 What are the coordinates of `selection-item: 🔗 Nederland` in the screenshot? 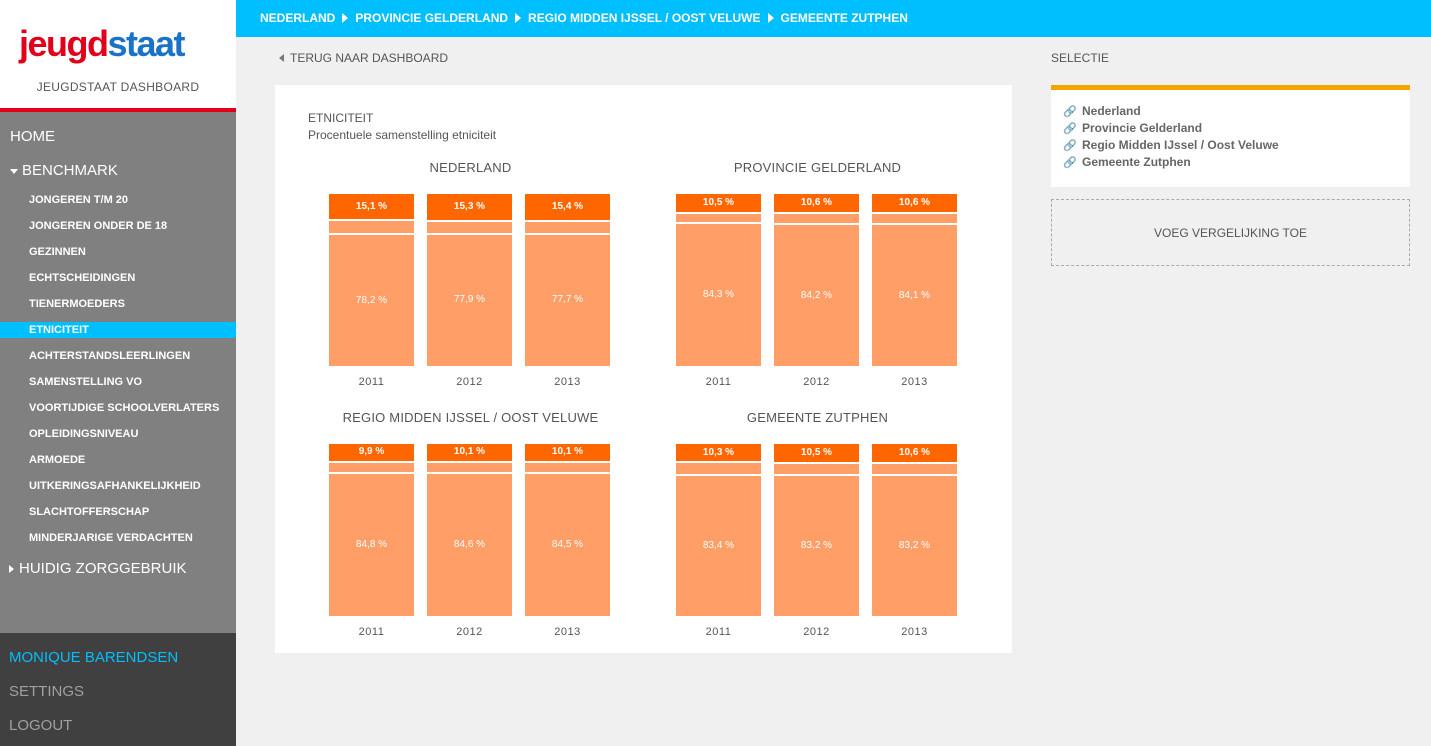 It's located at (1102, 111).